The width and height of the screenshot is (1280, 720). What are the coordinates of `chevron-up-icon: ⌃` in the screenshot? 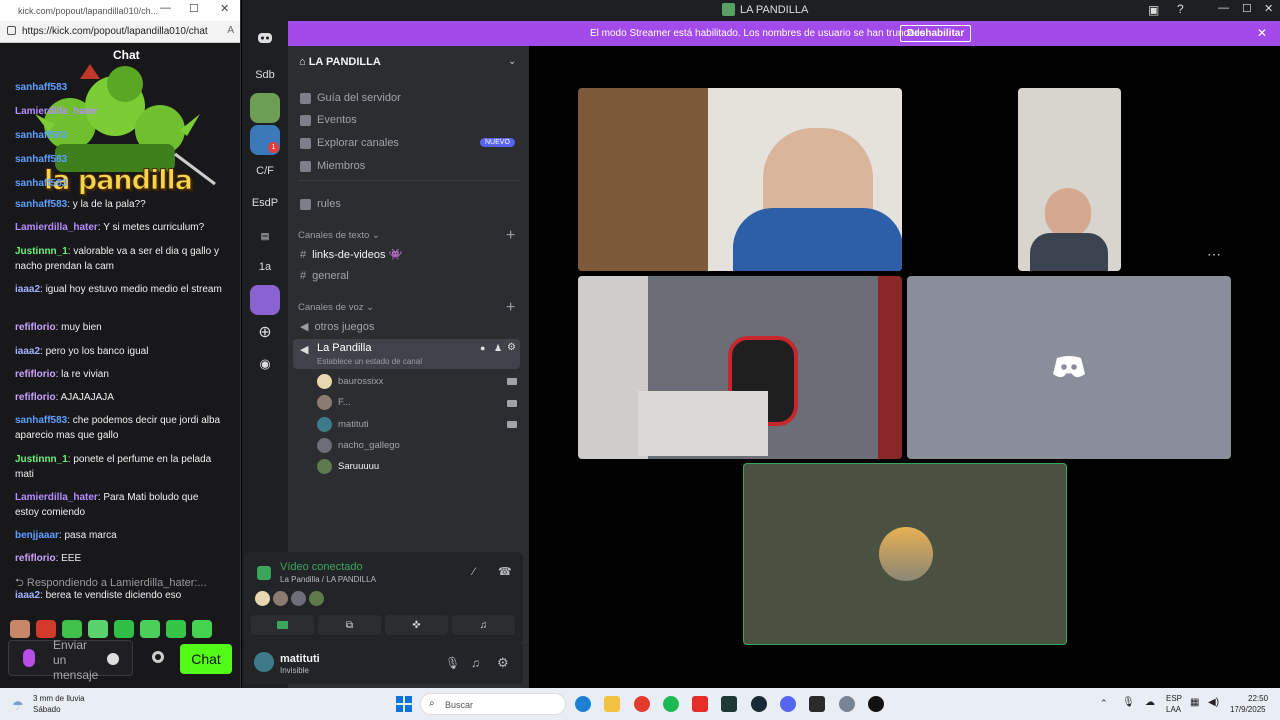 It's located at (1104, 703).